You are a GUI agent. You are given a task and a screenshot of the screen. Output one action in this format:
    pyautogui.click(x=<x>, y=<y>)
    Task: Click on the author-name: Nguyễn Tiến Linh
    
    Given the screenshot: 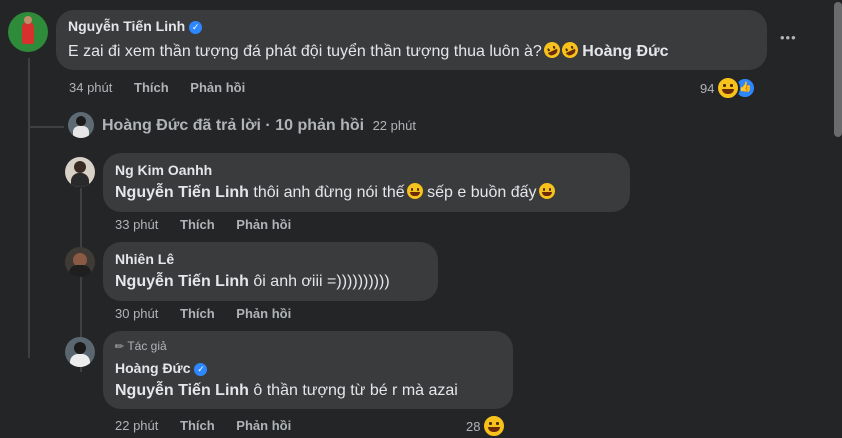 What is the action you would take?
    pyautogui.click(x=126, y=26)
    